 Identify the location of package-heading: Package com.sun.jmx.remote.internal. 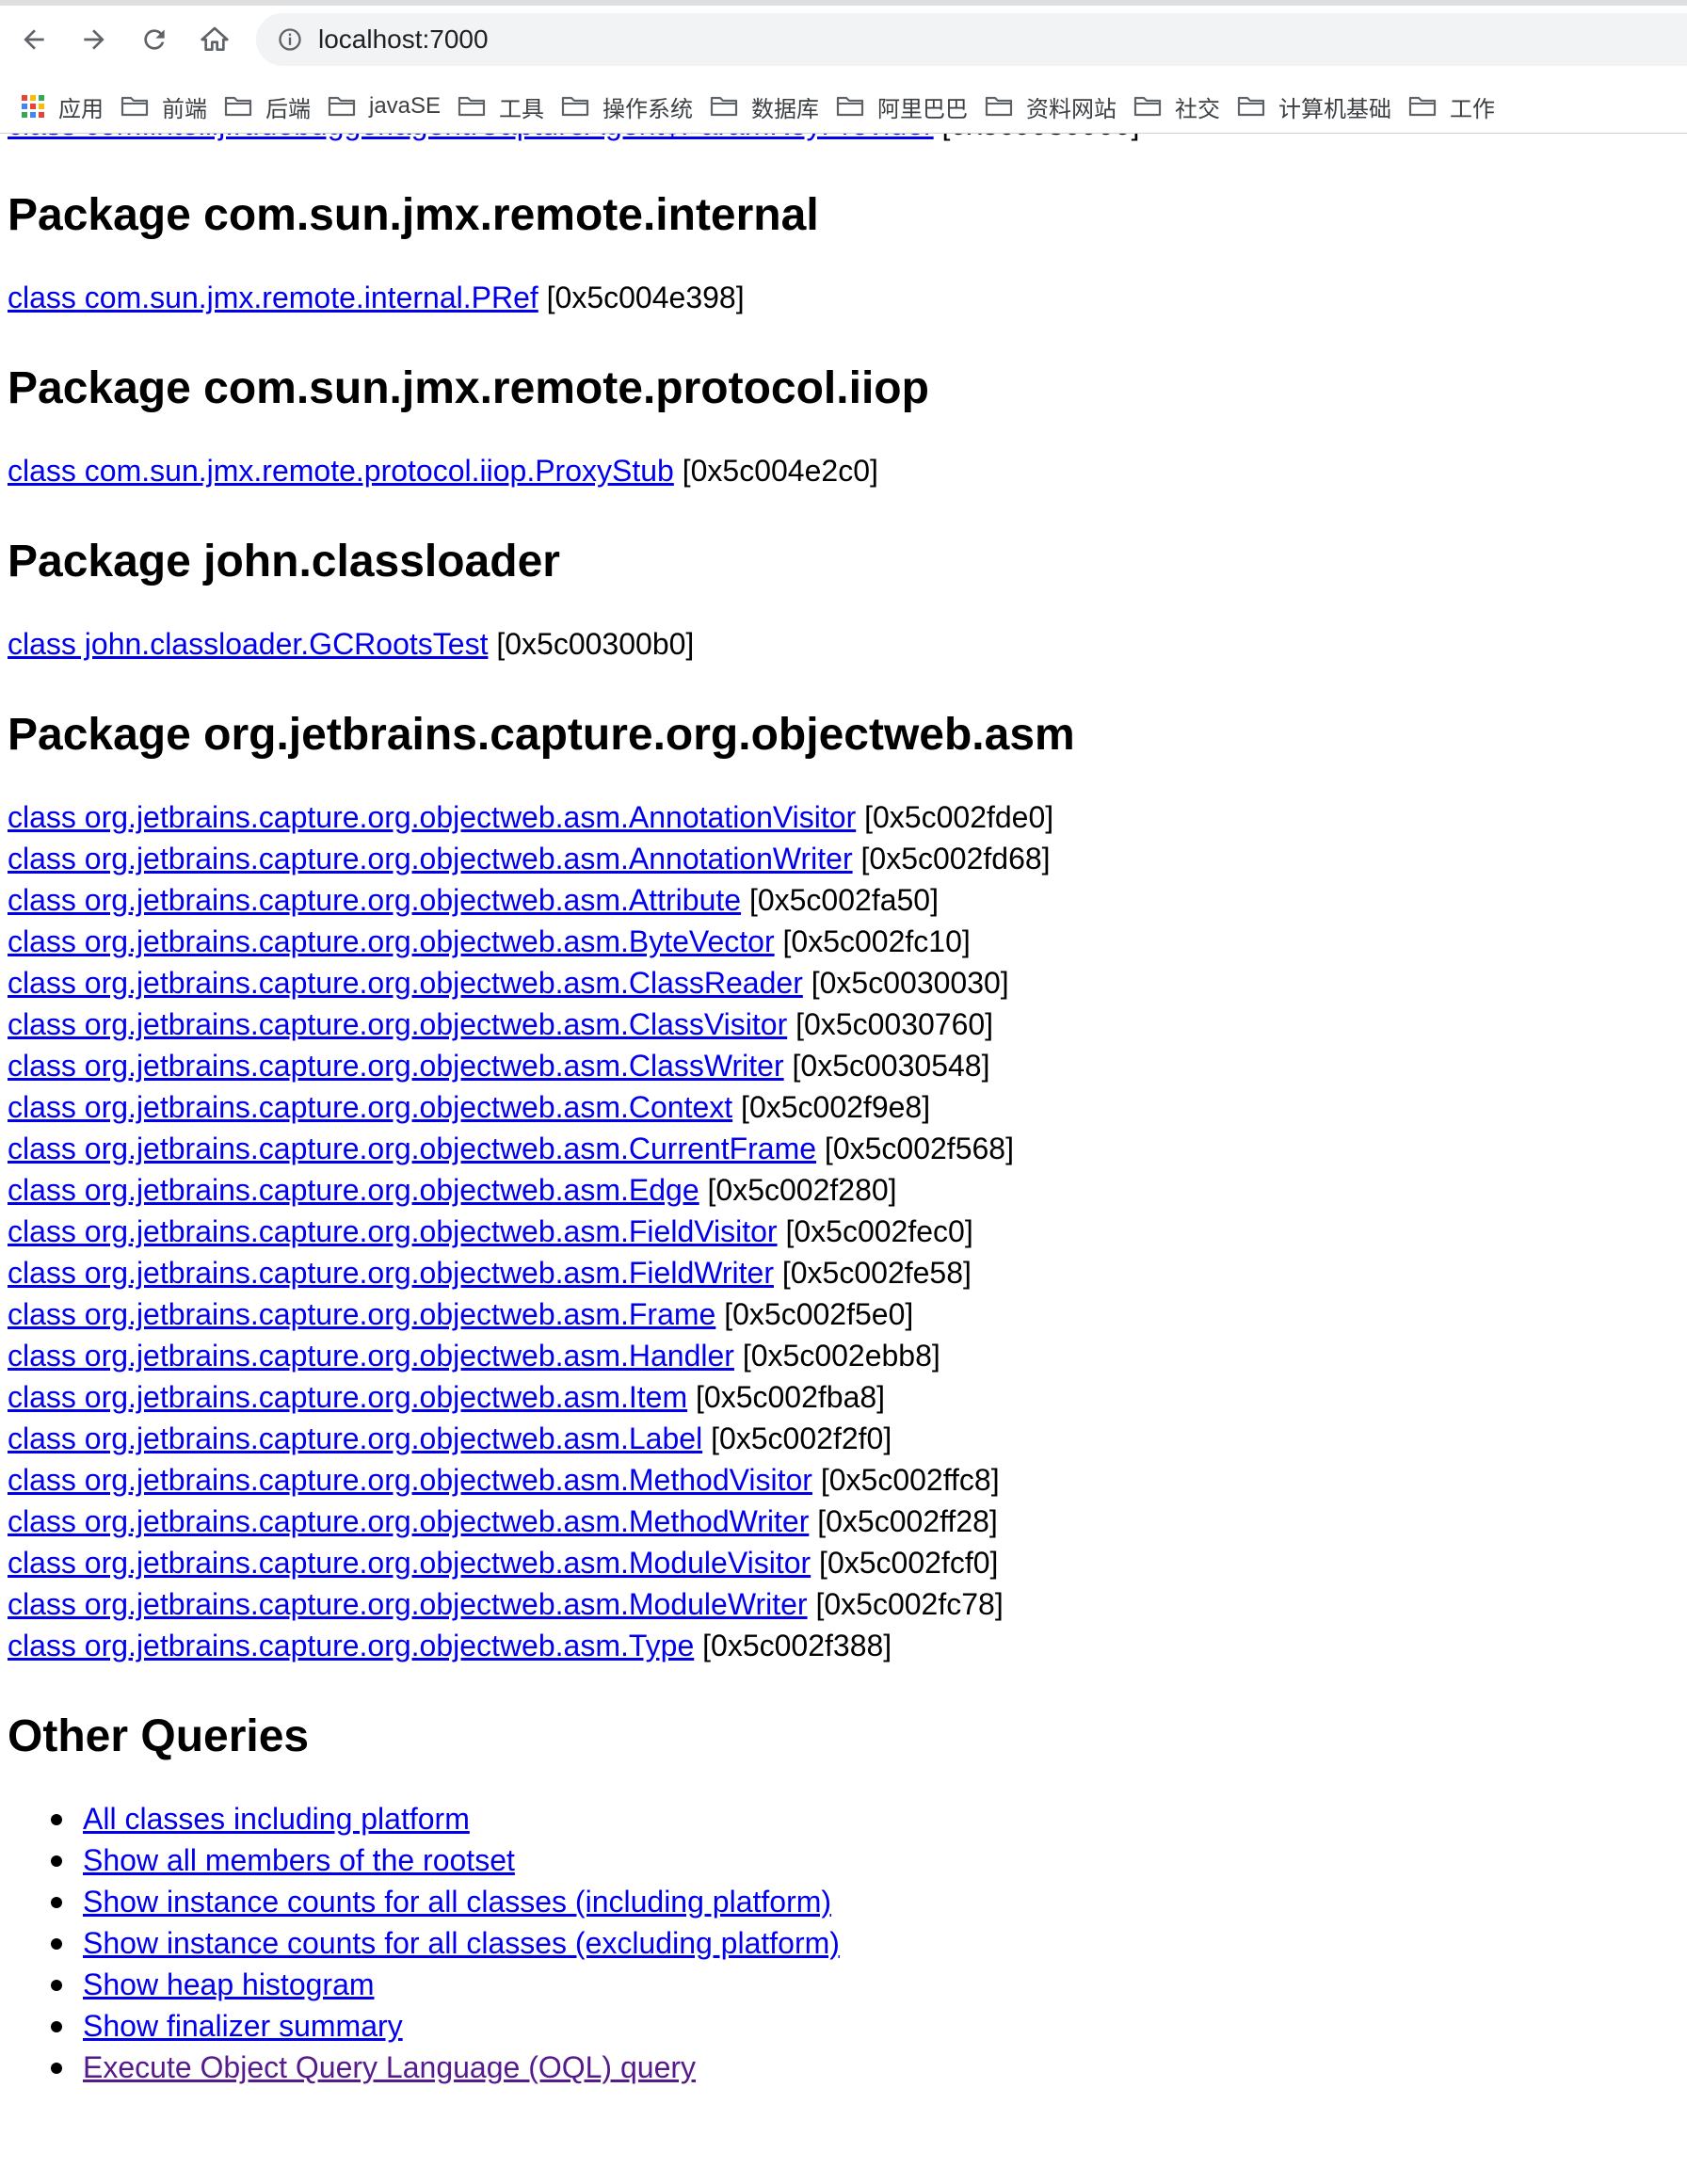
(413, 215).